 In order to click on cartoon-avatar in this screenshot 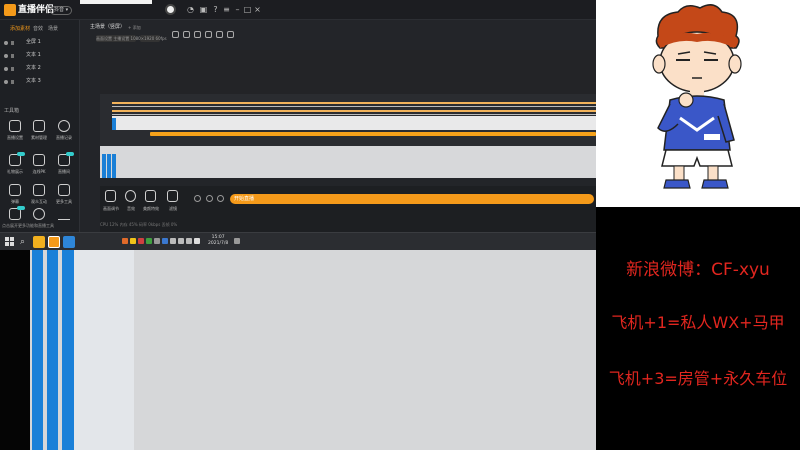, I will do `click(698, 103)`.